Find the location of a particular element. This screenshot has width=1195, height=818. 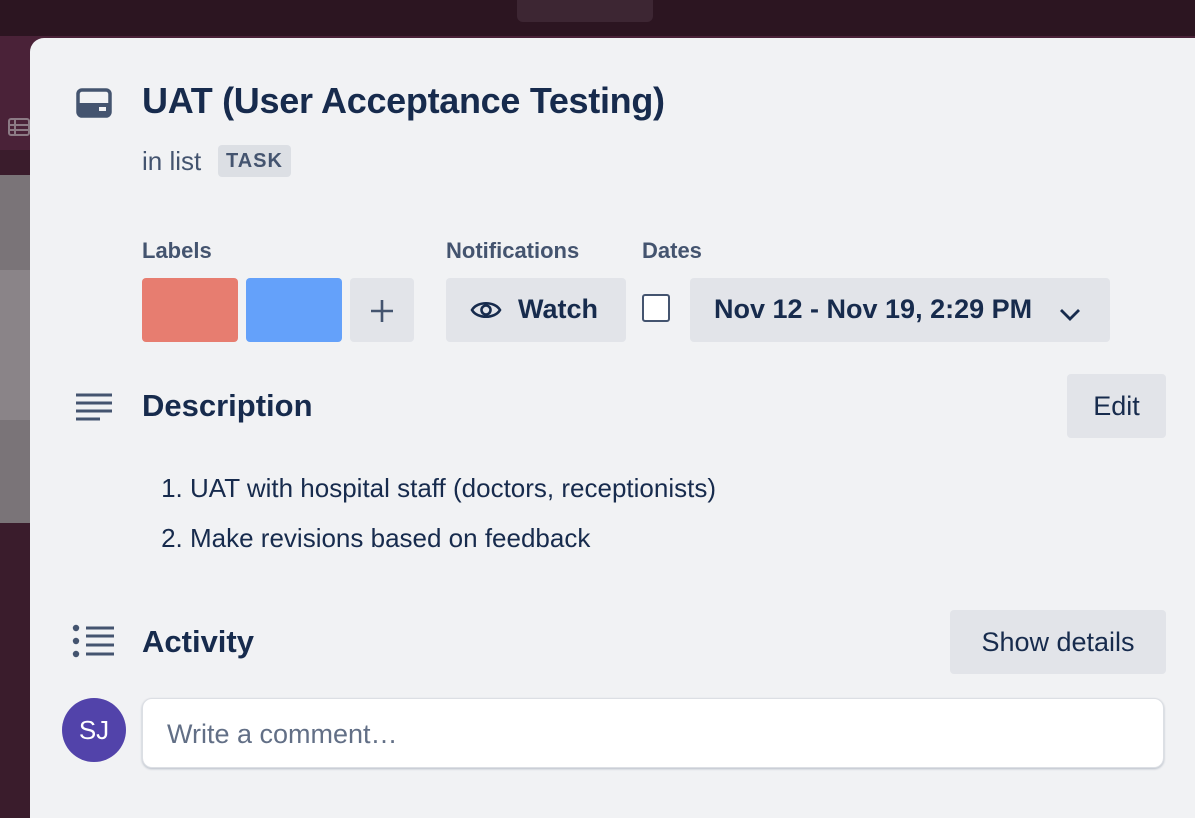

dates-button: Nov 12 - Nov 19, 2:29 PM is located at coordinates (900, 310).